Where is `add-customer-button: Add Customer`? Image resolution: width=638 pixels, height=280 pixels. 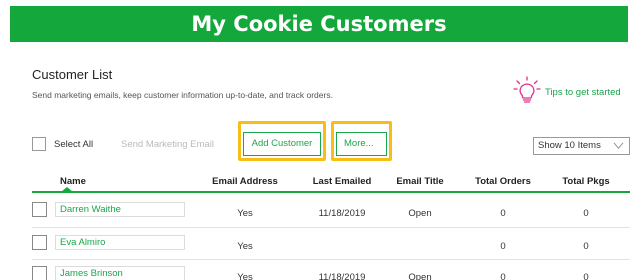 add-customer-button: Add Customer is located at coordinates (282, 144).